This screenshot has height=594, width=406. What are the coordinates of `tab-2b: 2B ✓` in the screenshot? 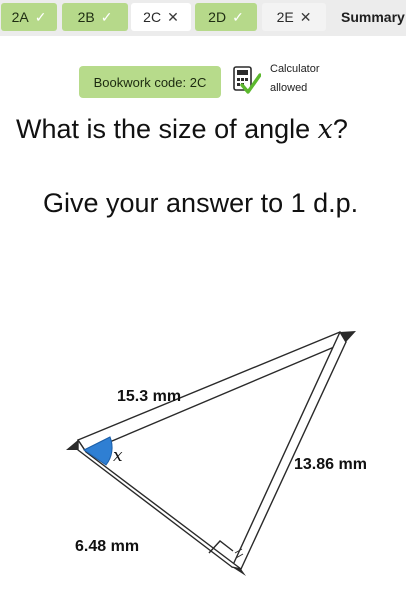 It's located at (95, 17).